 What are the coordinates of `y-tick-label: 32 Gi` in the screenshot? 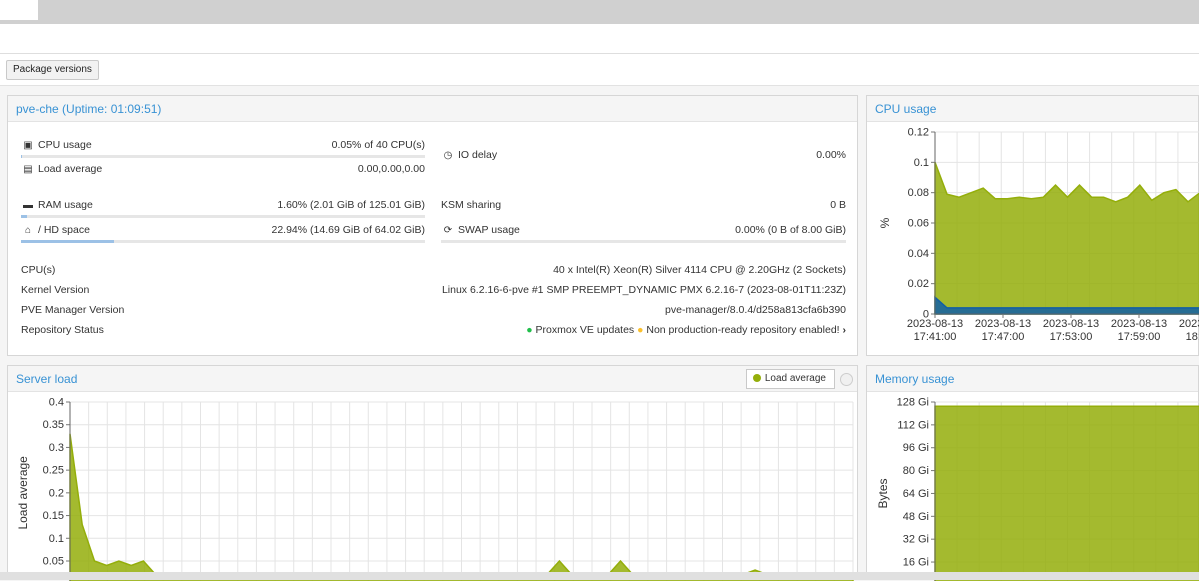 It's located at (916, 540).